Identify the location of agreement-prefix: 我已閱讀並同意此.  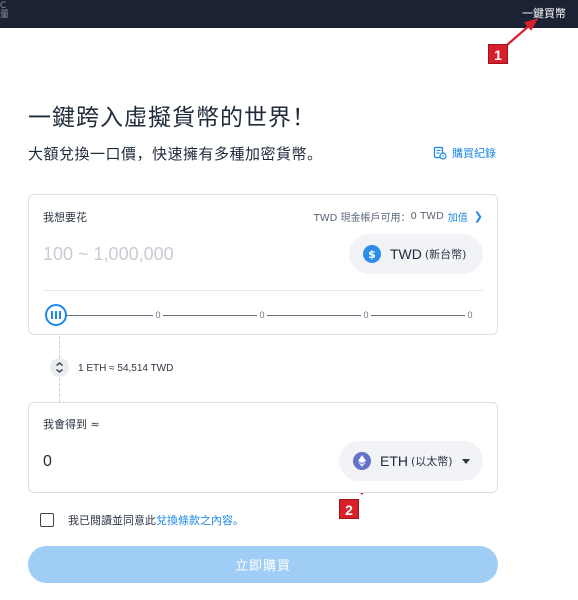
(112, 520).